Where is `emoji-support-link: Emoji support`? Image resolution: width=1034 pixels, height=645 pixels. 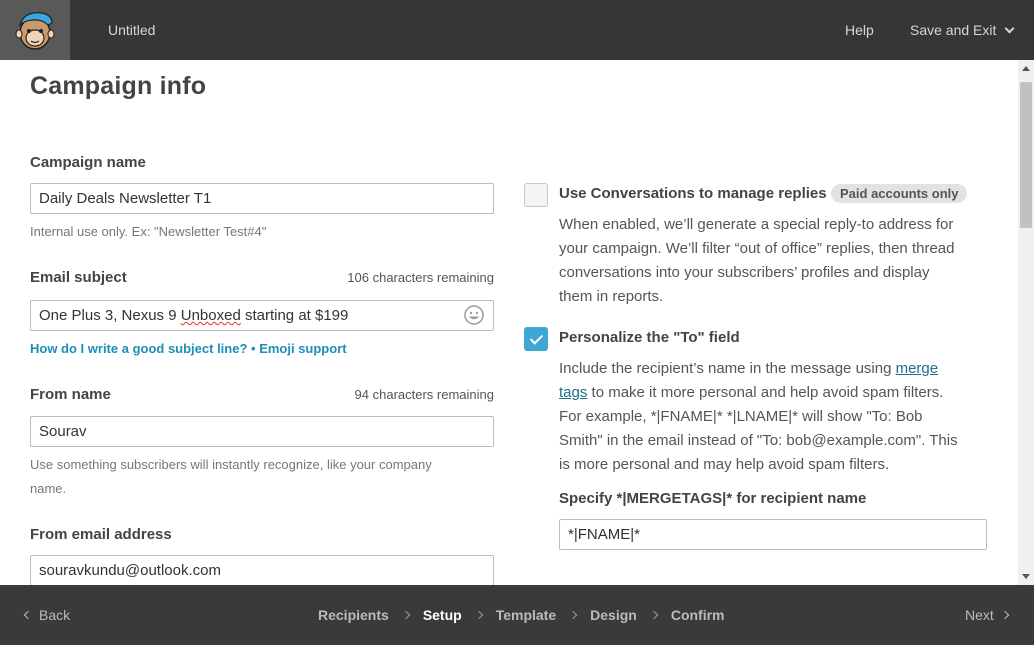 emoji-support-link: Emoji support is located at coordinates (302, 348).